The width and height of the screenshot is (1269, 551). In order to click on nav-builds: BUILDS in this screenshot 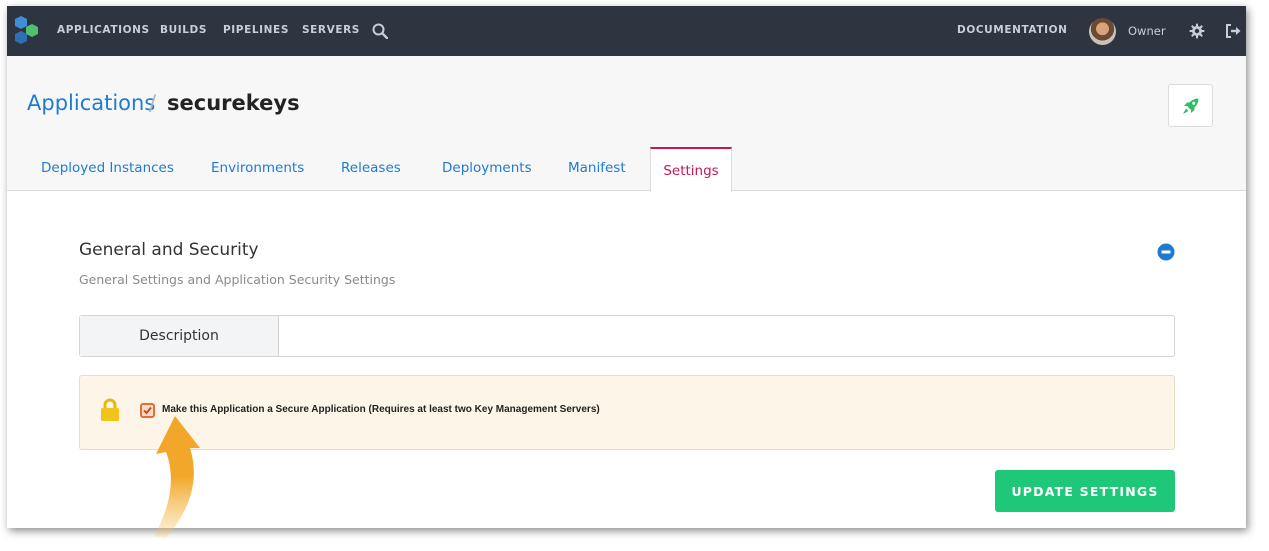, I will do `click(183, 30)`.